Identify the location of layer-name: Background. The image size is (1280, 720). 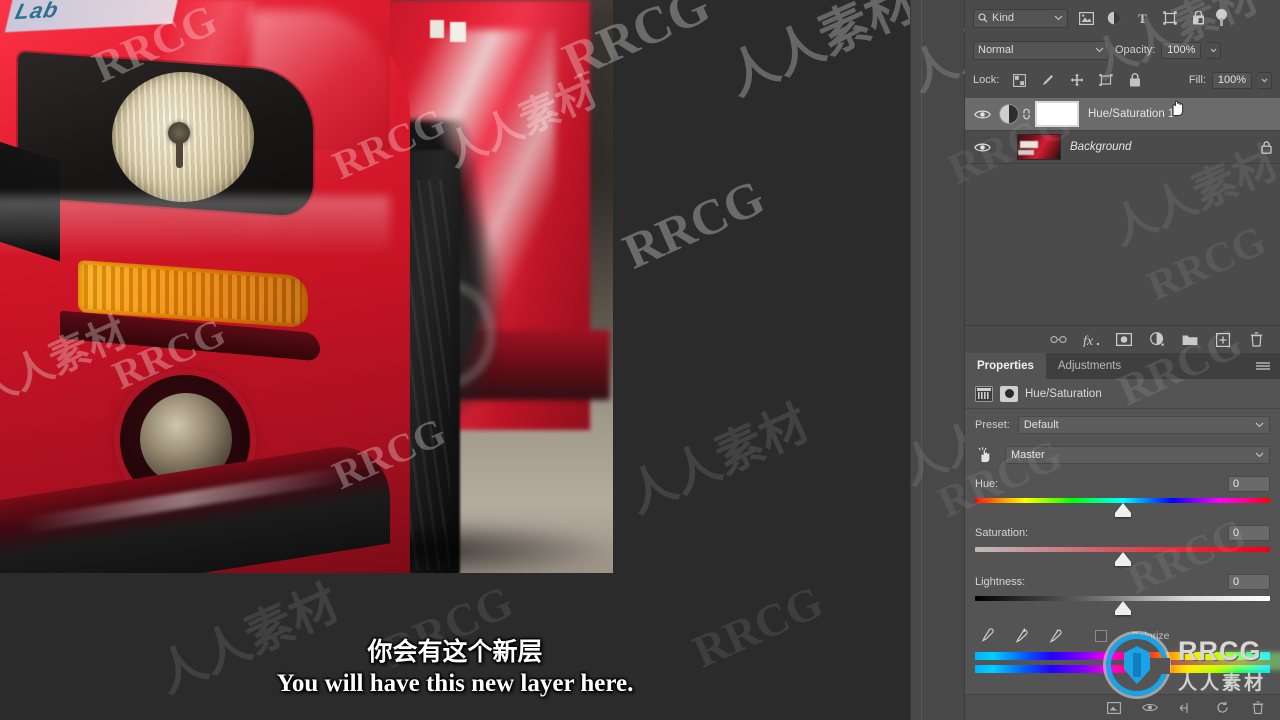
(1161, 147).